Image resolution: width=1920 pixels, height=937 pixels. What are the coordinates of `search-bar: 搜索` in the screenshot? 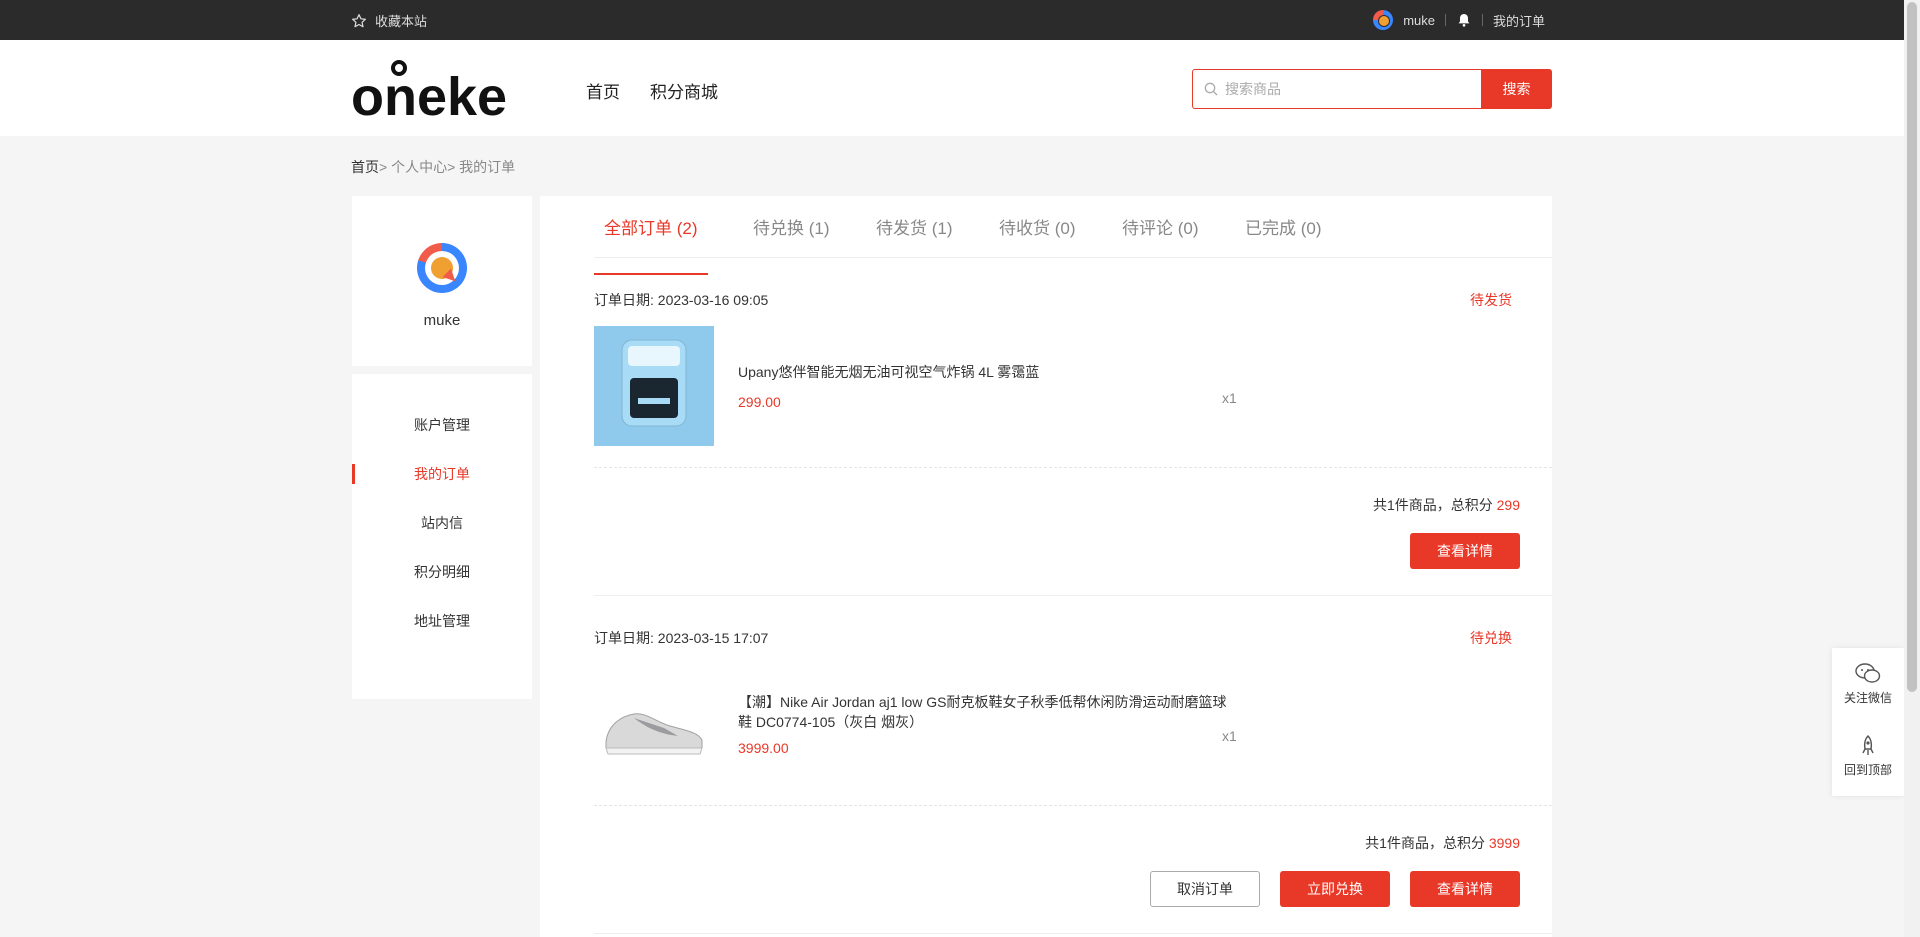 It's located at (1372, 89).